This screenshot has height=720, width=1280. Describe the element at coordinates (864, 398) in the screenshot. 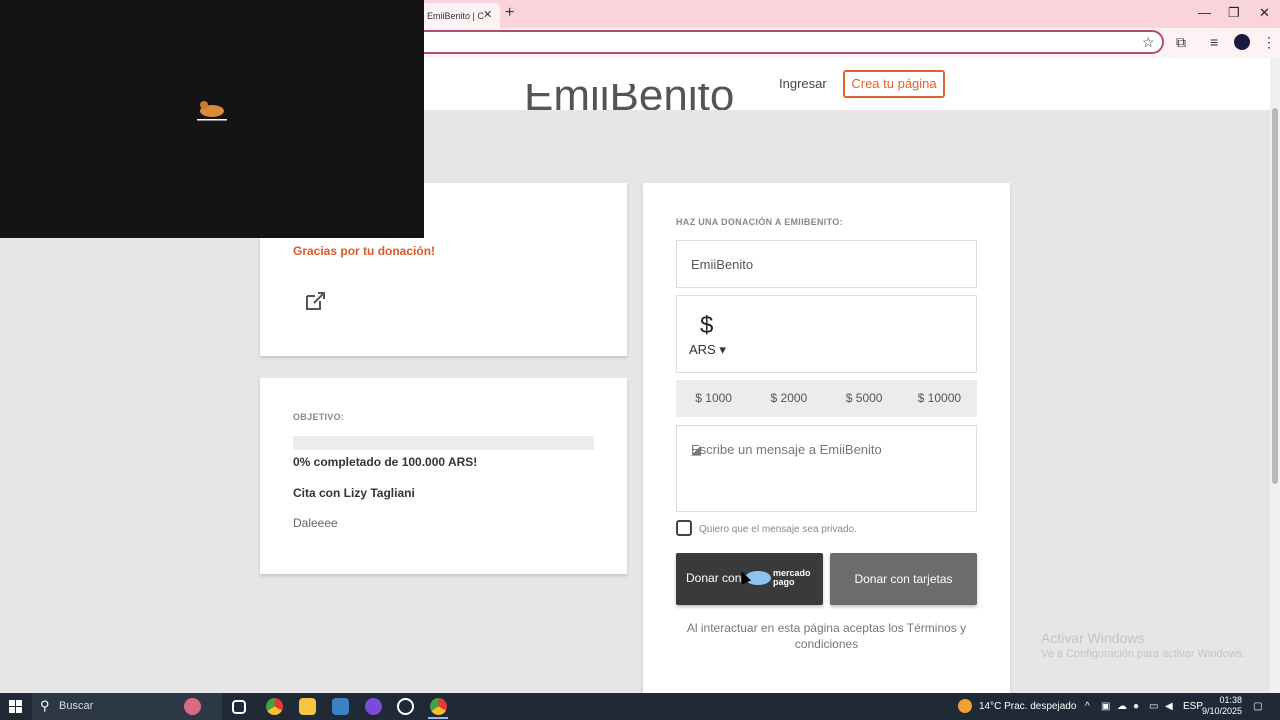

I see `preset-5000-button: $ 5000` at that location.